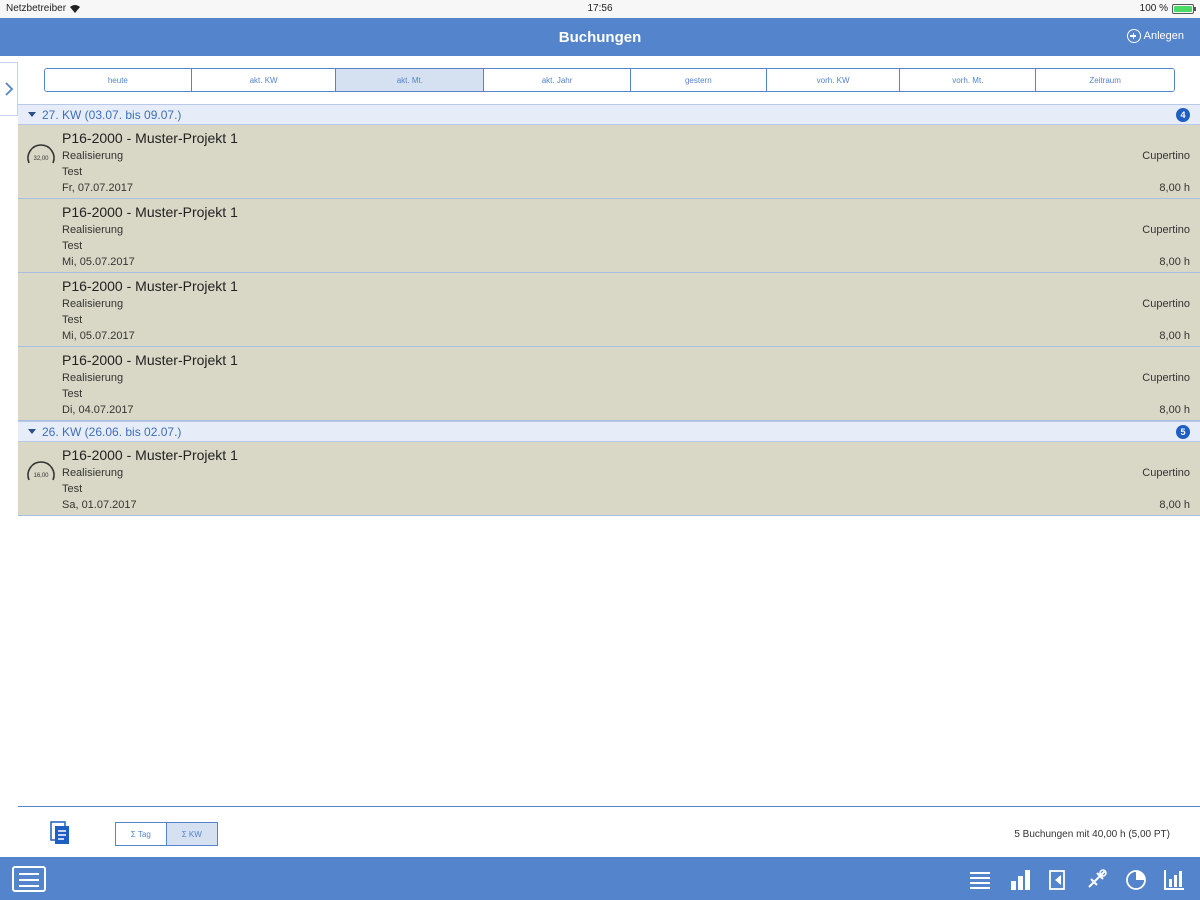 This screenshot has height=900, width=1200. Describe the element at coordinates (1184, 8) in the screenshot. I see `battery-icon` at that location.